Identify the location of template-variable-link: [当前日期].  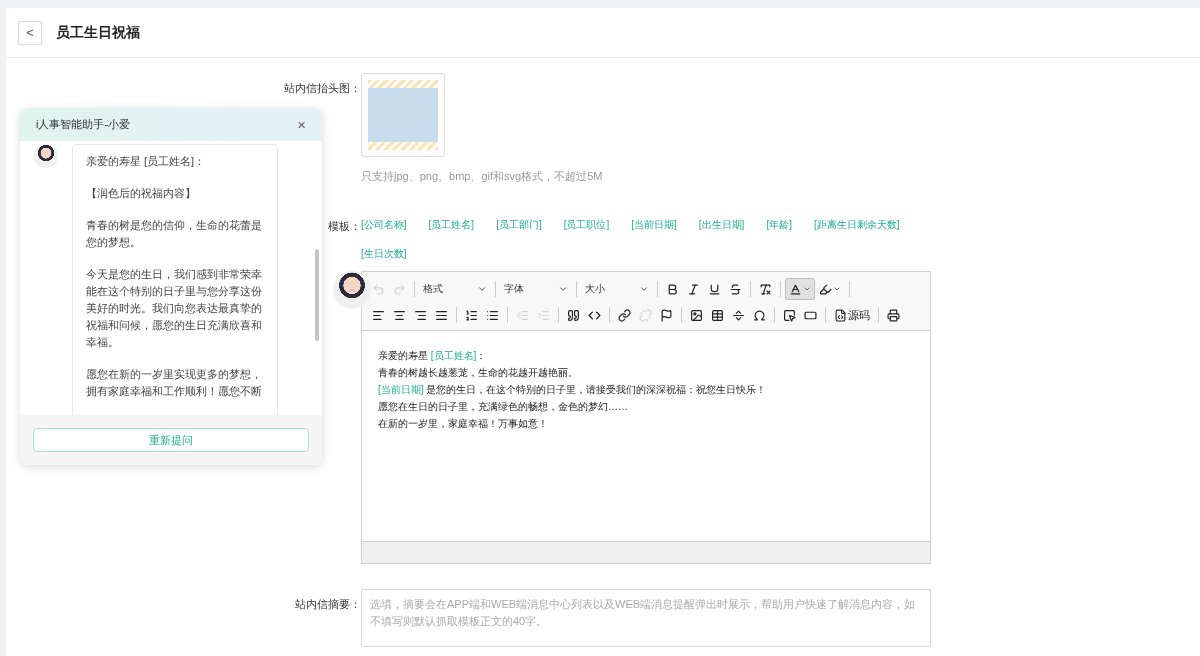
(654, 225).